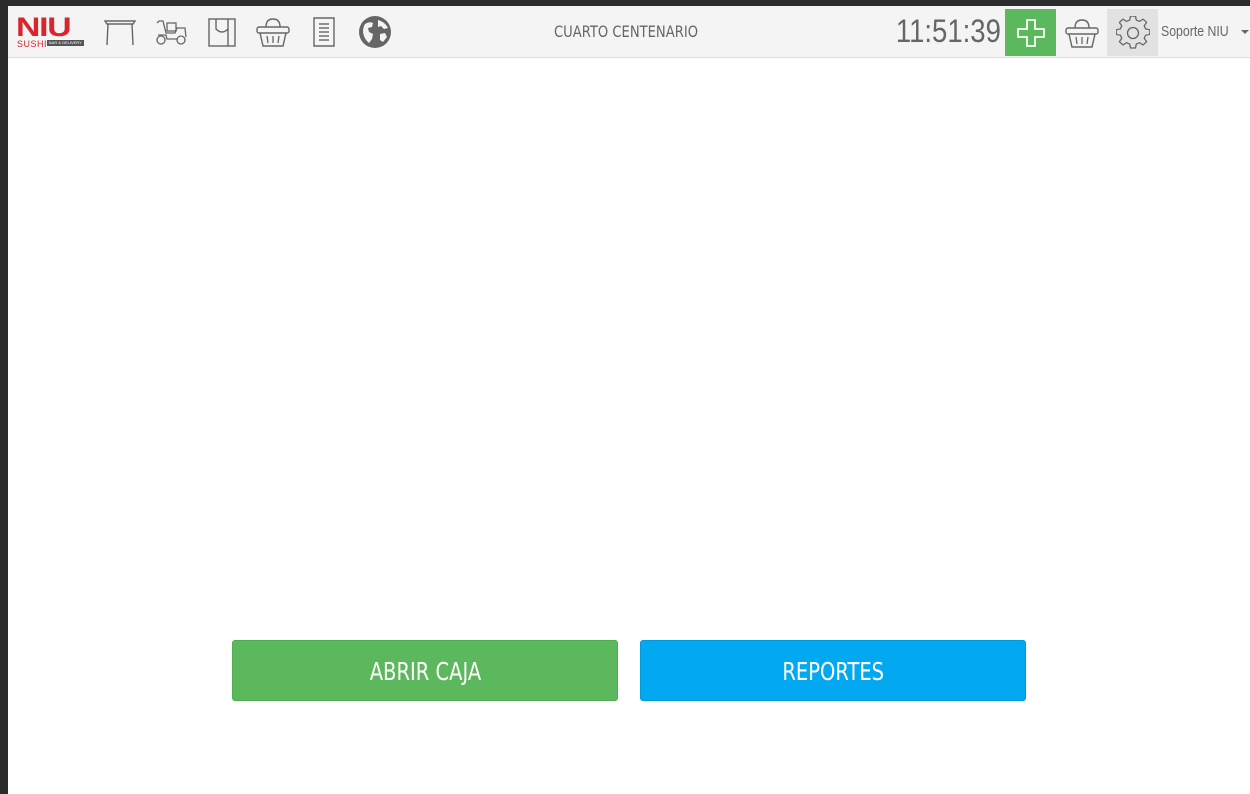 Image resolution: width=1250 pixels, height=794 pixels. I want to click on logo-text: NIU, so click(44, 27).